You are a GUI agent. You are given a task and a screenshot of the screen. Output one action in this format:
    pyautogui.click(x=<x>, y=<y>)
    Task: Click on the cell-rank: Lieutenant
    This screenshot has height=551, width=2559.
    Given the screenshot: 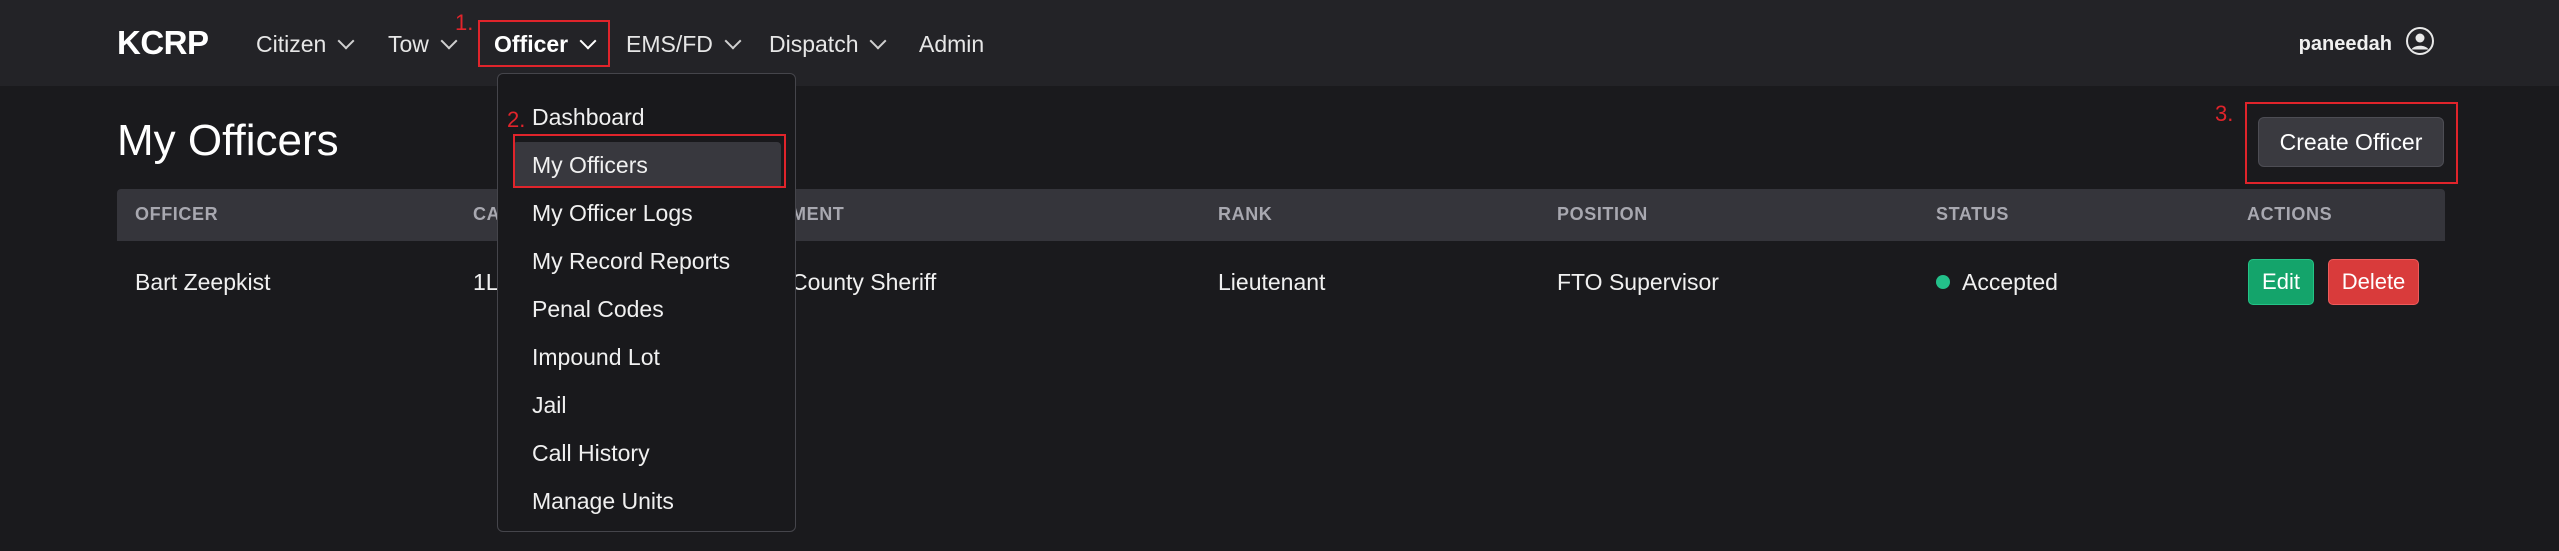 What is the action you would take?
    pyautogui.click(x=1272, y=282)
    